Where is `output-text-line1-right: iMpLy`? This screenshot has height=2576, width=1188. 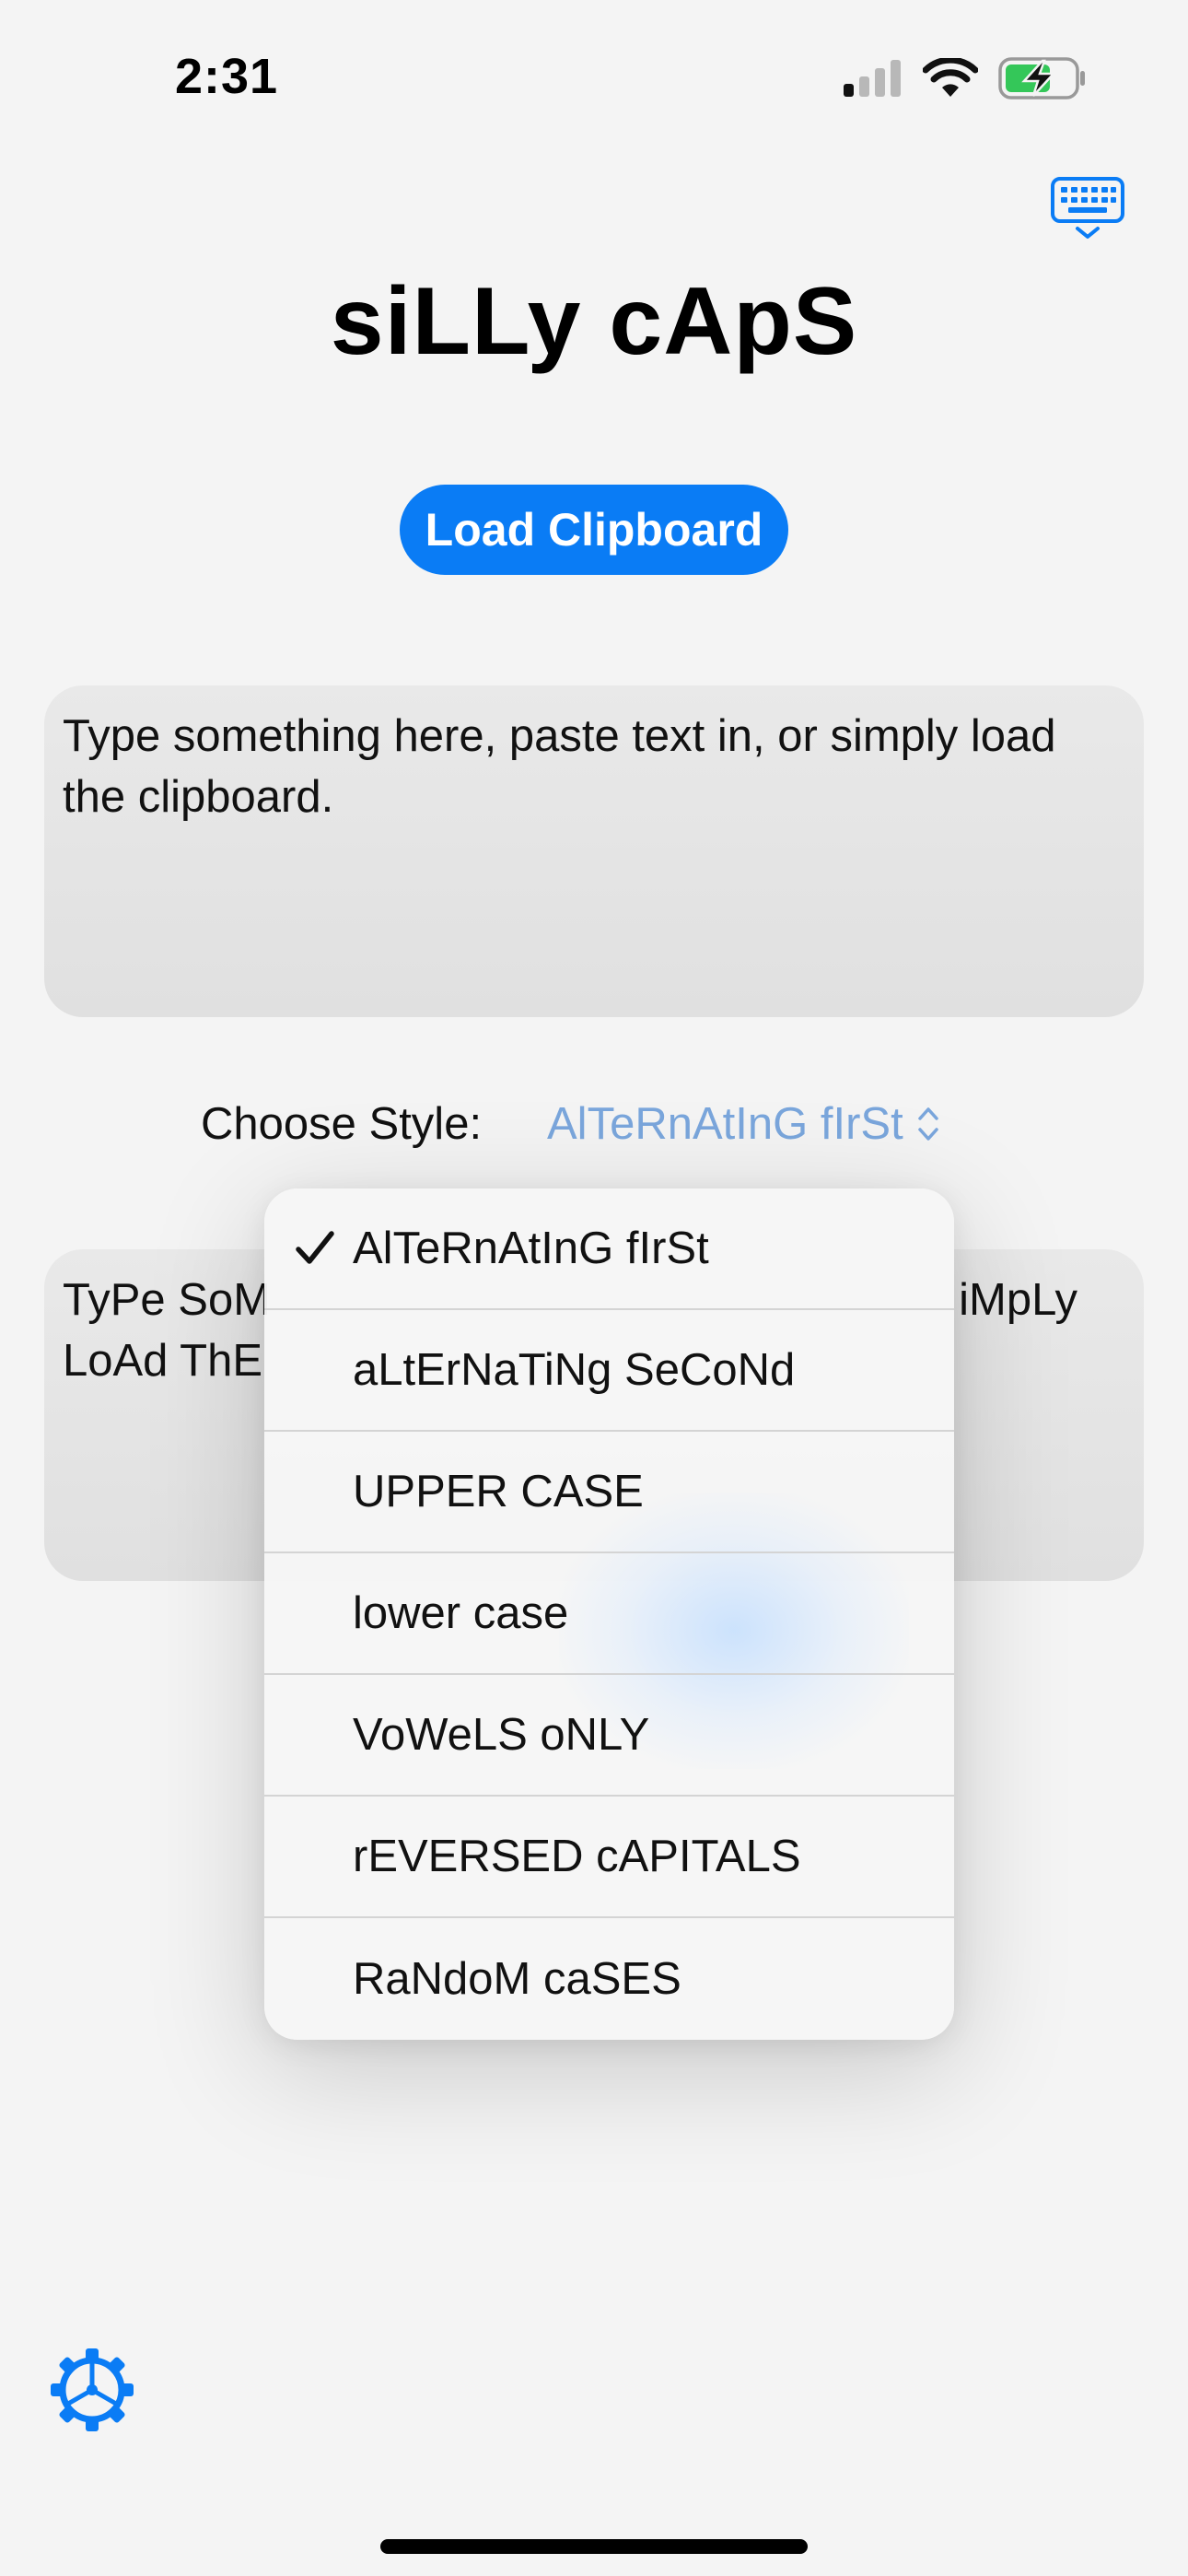
output-text-line1-right: iMpLy is located at coordinates (1018, 1300).